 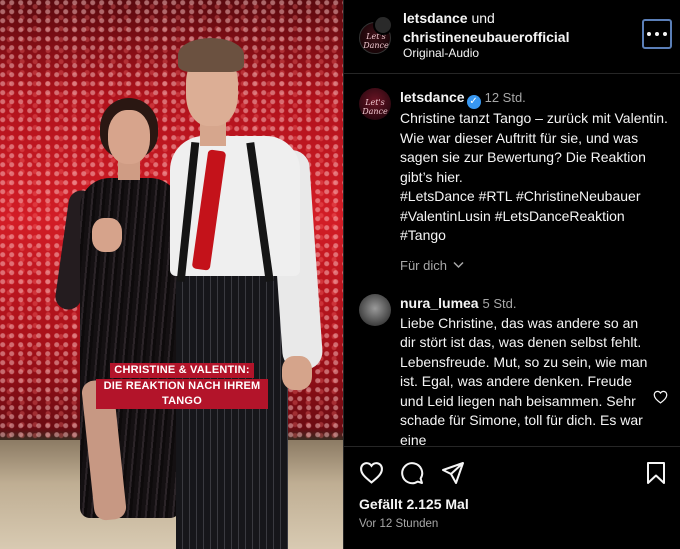 I want to click on header-connector: und, so click(x=483, y=18).